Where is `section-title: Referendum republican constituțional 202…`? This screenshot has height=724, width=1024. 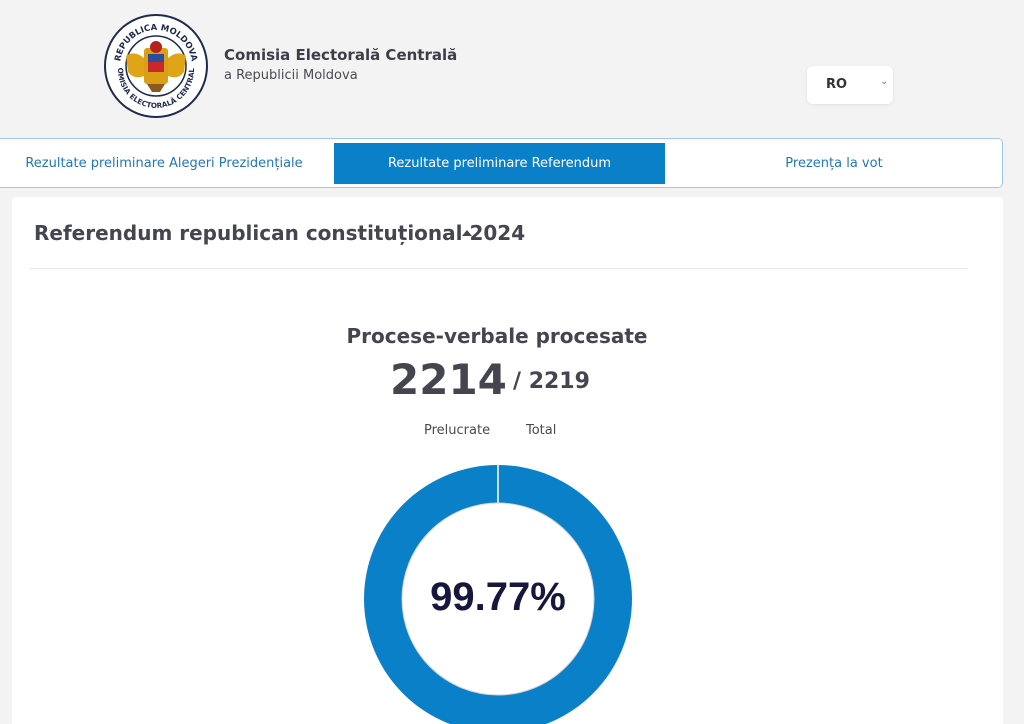 section-title: Referendum republican constituțional 202… is located at coordinates (279, 233).